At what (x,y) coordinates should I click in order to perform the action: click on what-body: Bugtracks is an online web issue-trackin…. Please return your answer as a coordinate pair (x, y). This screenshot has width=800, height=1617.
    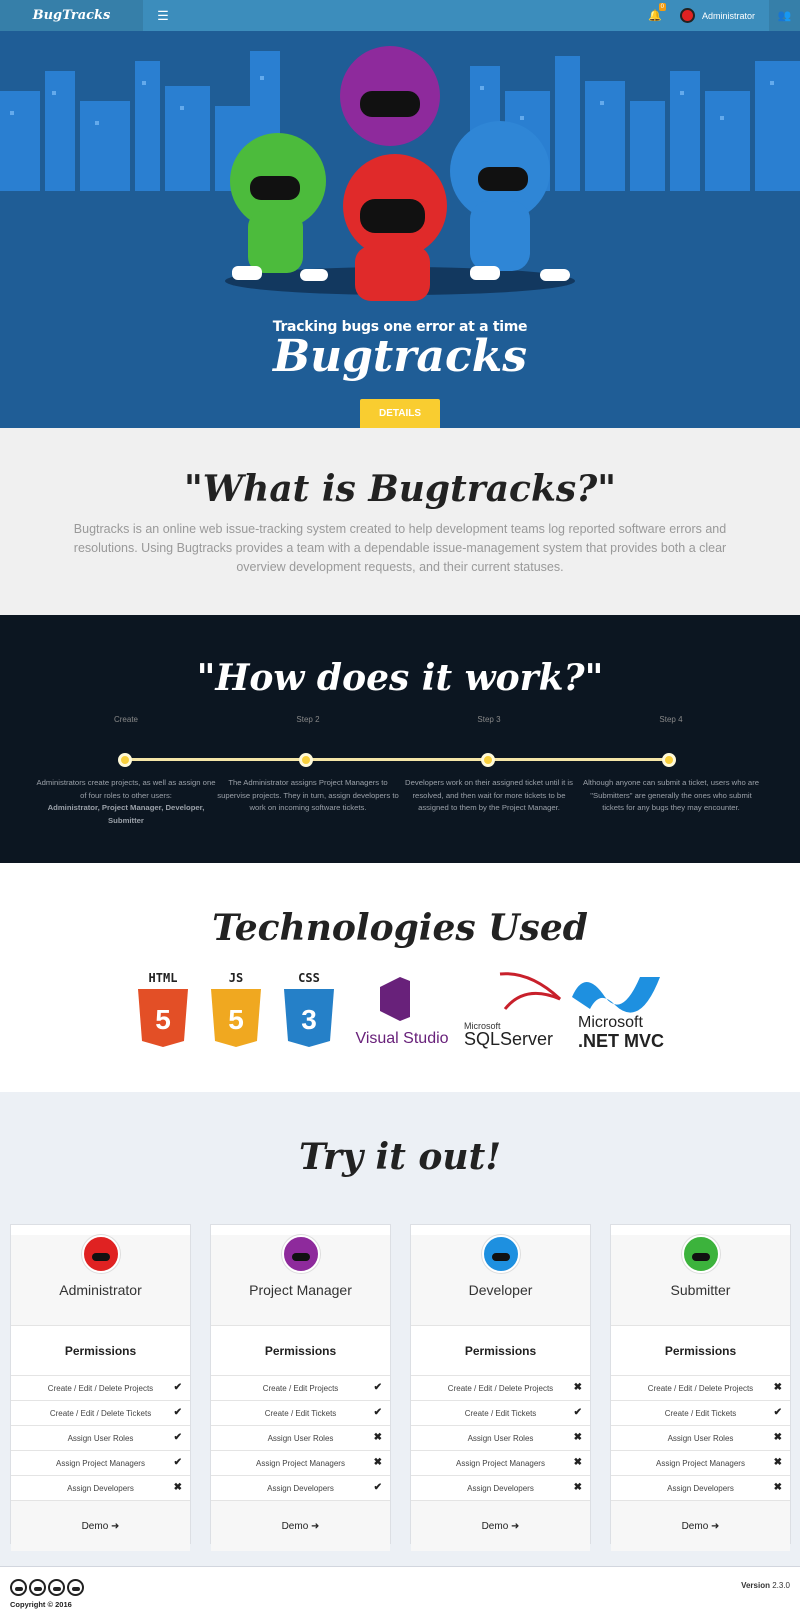
    Looking at the image, I should click on (400, 548).